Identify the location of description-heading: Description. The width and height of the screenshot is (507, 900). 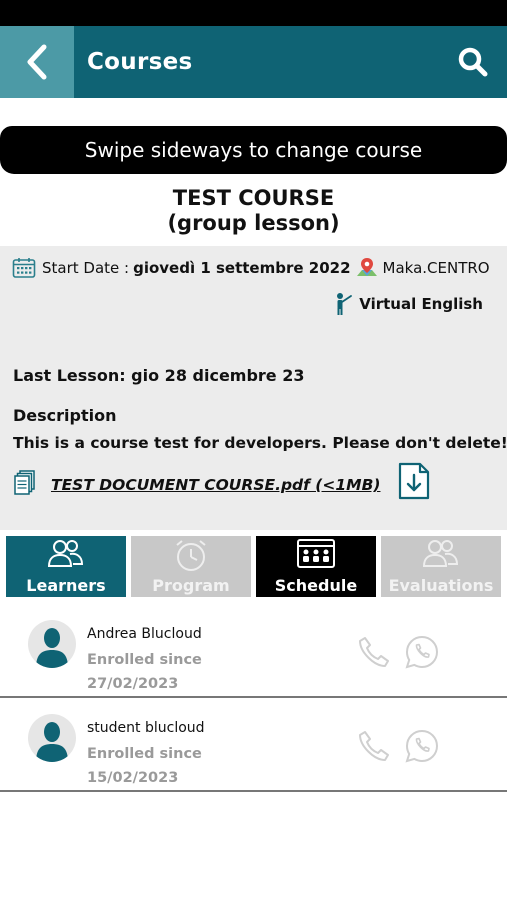
(65, 415).